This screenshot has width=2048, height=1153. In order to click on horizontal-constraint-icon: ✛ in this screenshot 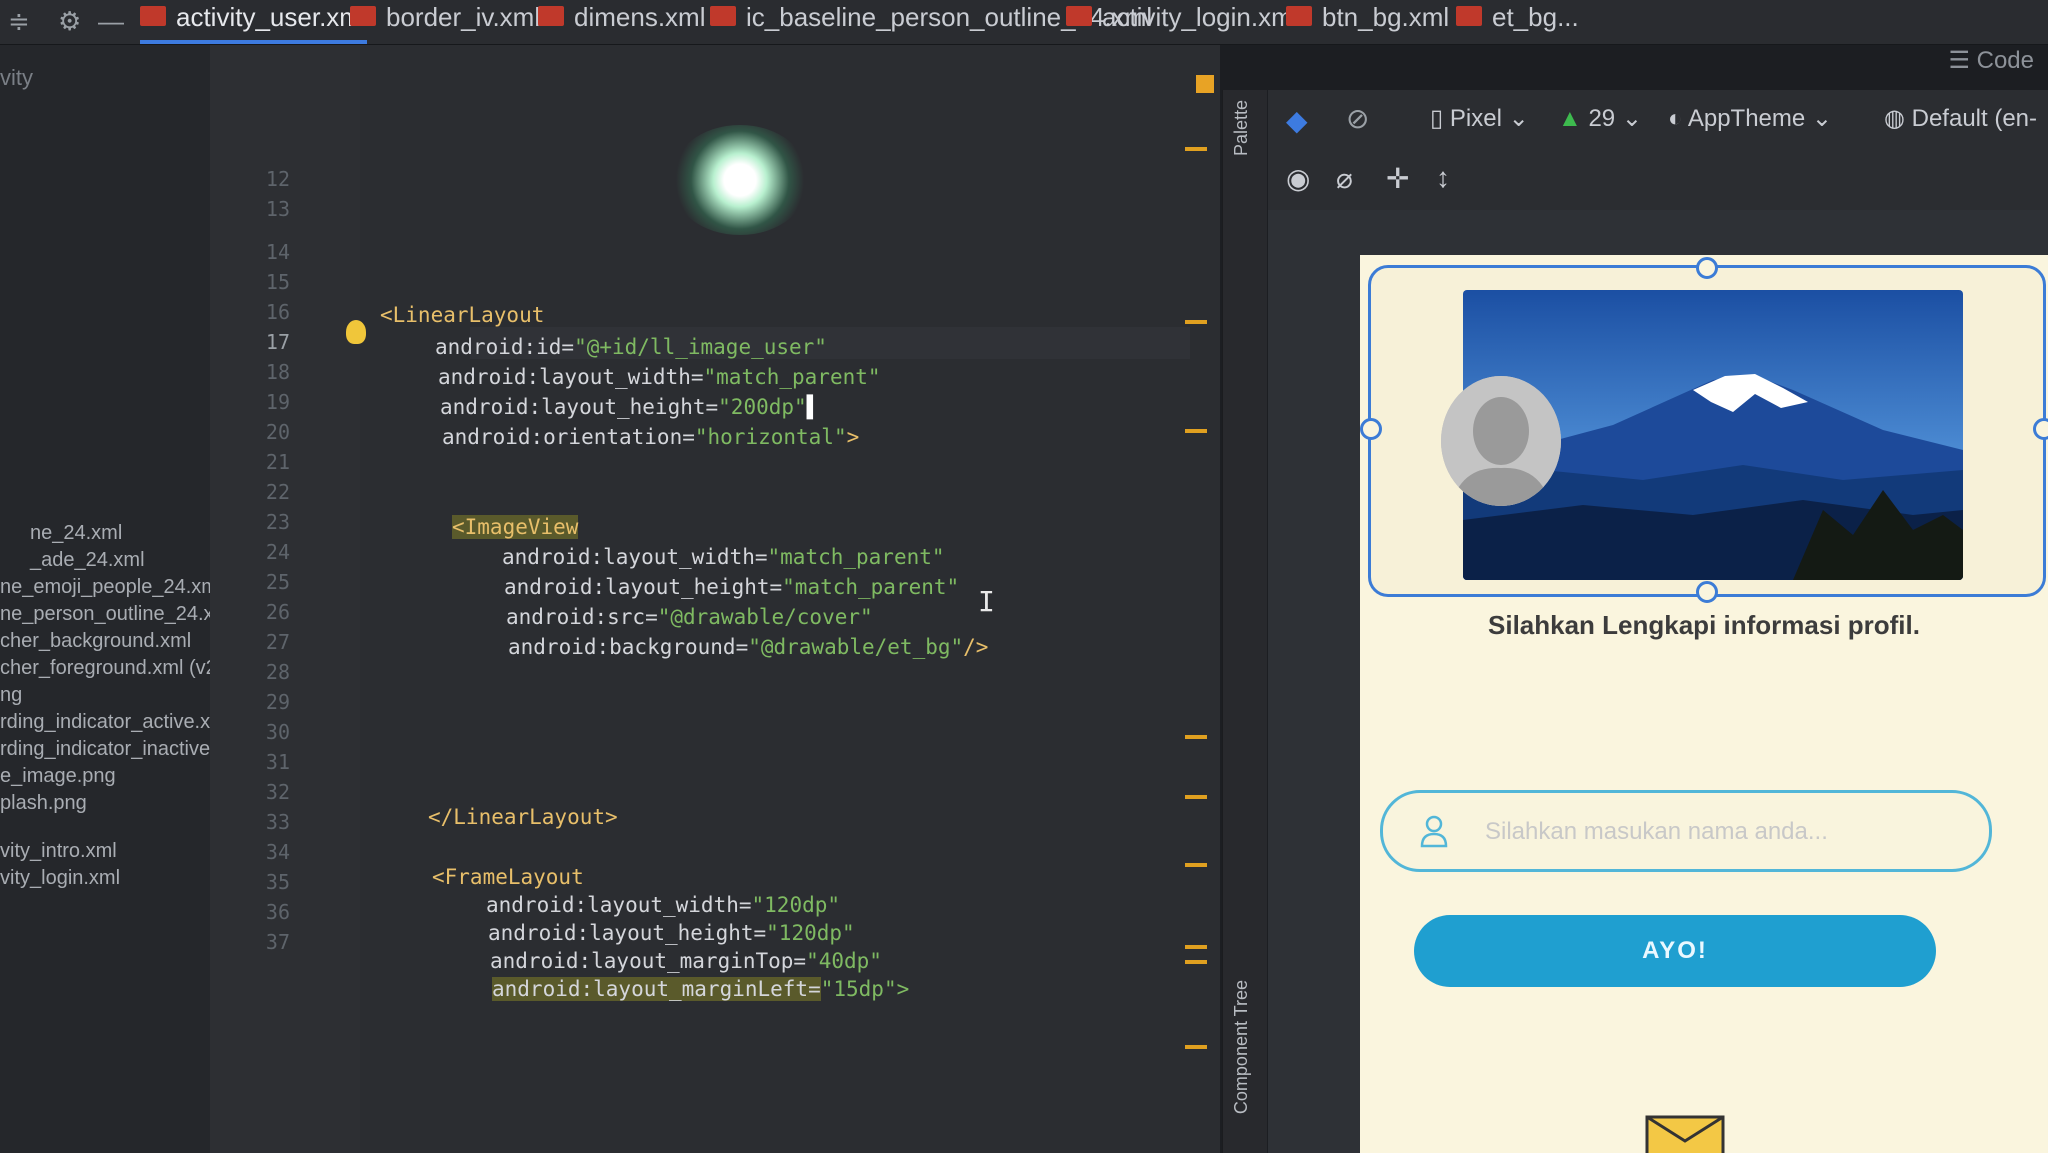, I will do `click(1397, 178)`.